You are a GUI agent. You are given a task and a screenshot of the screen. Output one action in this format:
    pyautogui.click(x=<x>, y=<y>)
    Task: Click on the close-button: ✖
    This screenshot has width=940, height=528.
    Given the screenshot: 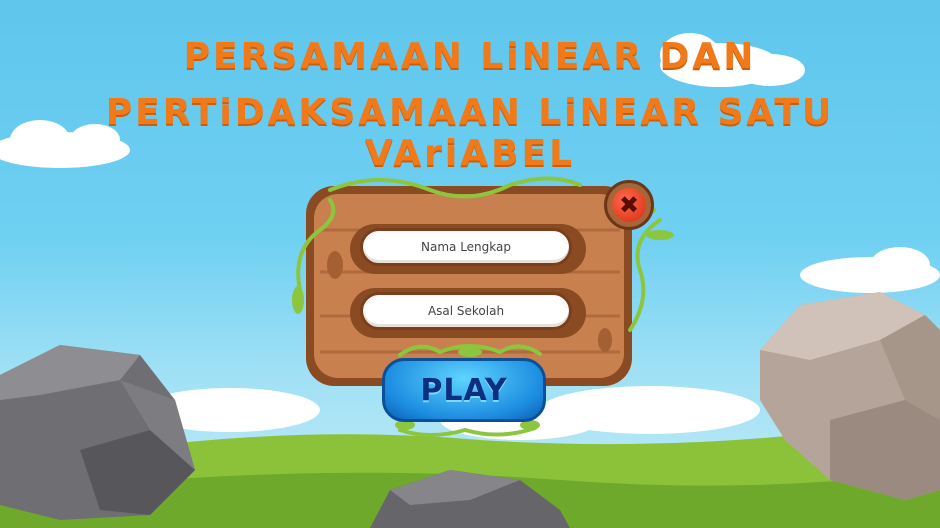 What is the action you would take?
    pyautogui.click(x=629, y=205)
    